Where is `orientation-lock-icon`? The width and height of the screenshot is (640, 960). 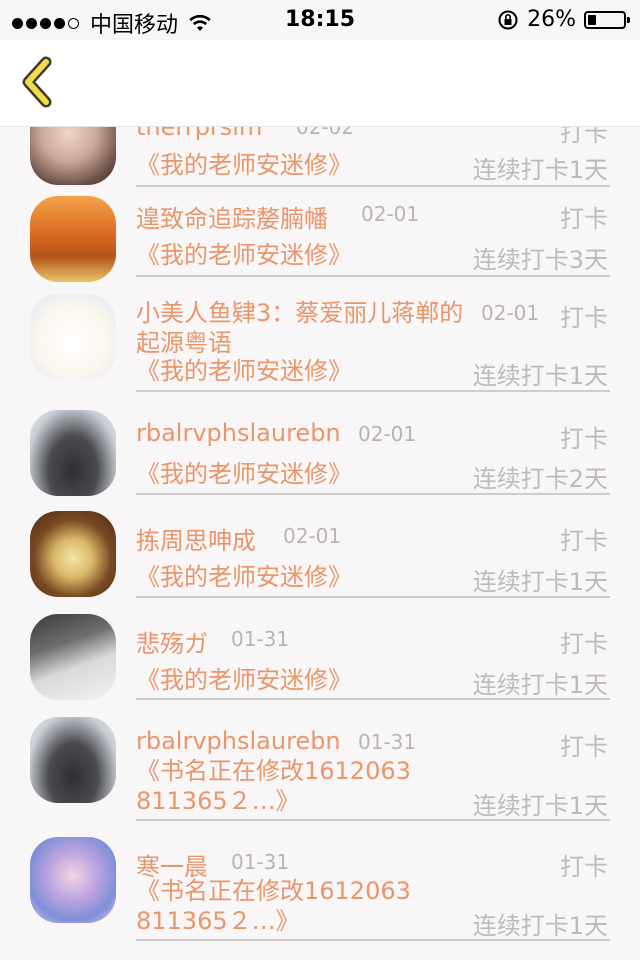
orientation-lock-icon is located at coordinates (508, 19).